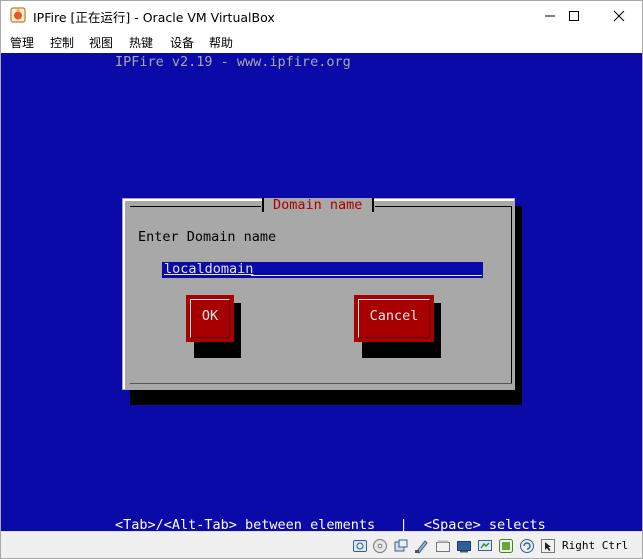 This screenshot has width=643, height=559. Describe the element at coordinates (360, 546) in the screenshot. I see `hard-disk-icon` at that location.